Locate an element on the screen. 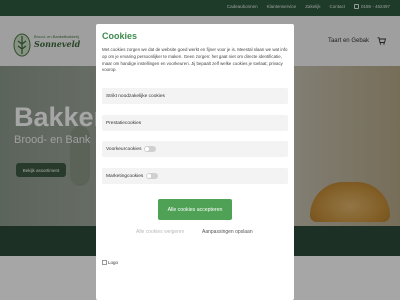 This screenshot has width=400, height=300. cookie-option-label: Marketingcookies is located at coordinates (125, 176).